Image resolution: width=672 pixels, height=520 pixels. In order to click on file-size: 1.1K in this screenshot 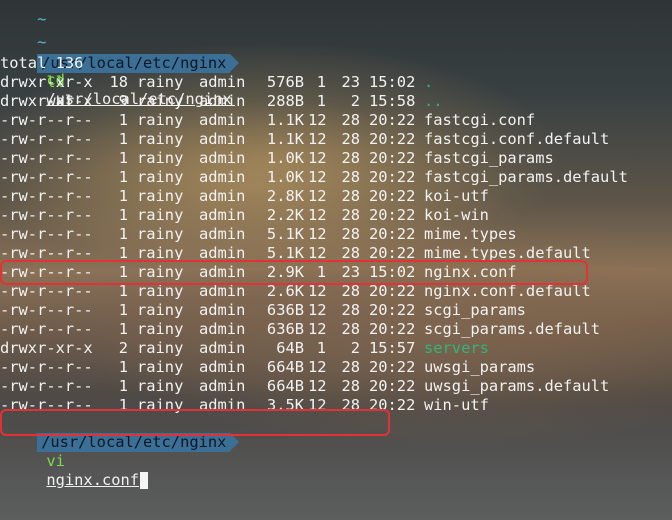, I will do `click(285, 120)`.